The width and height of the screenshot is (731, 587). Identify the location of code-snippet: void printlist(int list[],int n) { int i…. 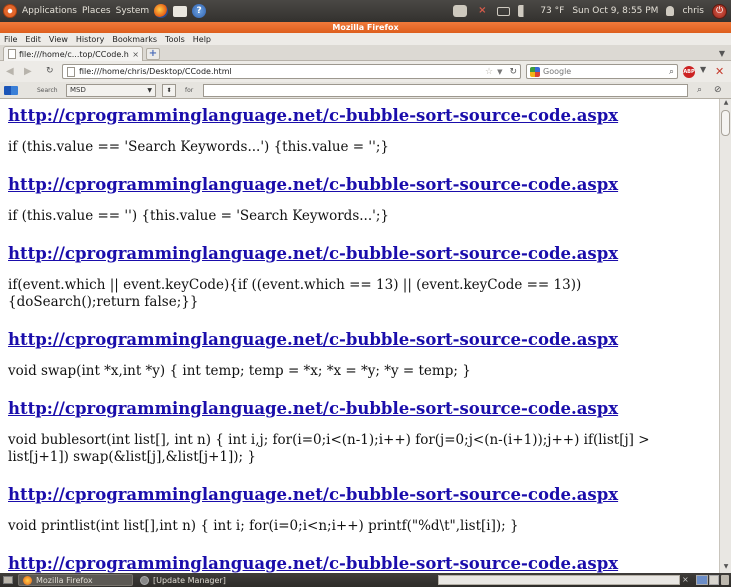
(263, 526).